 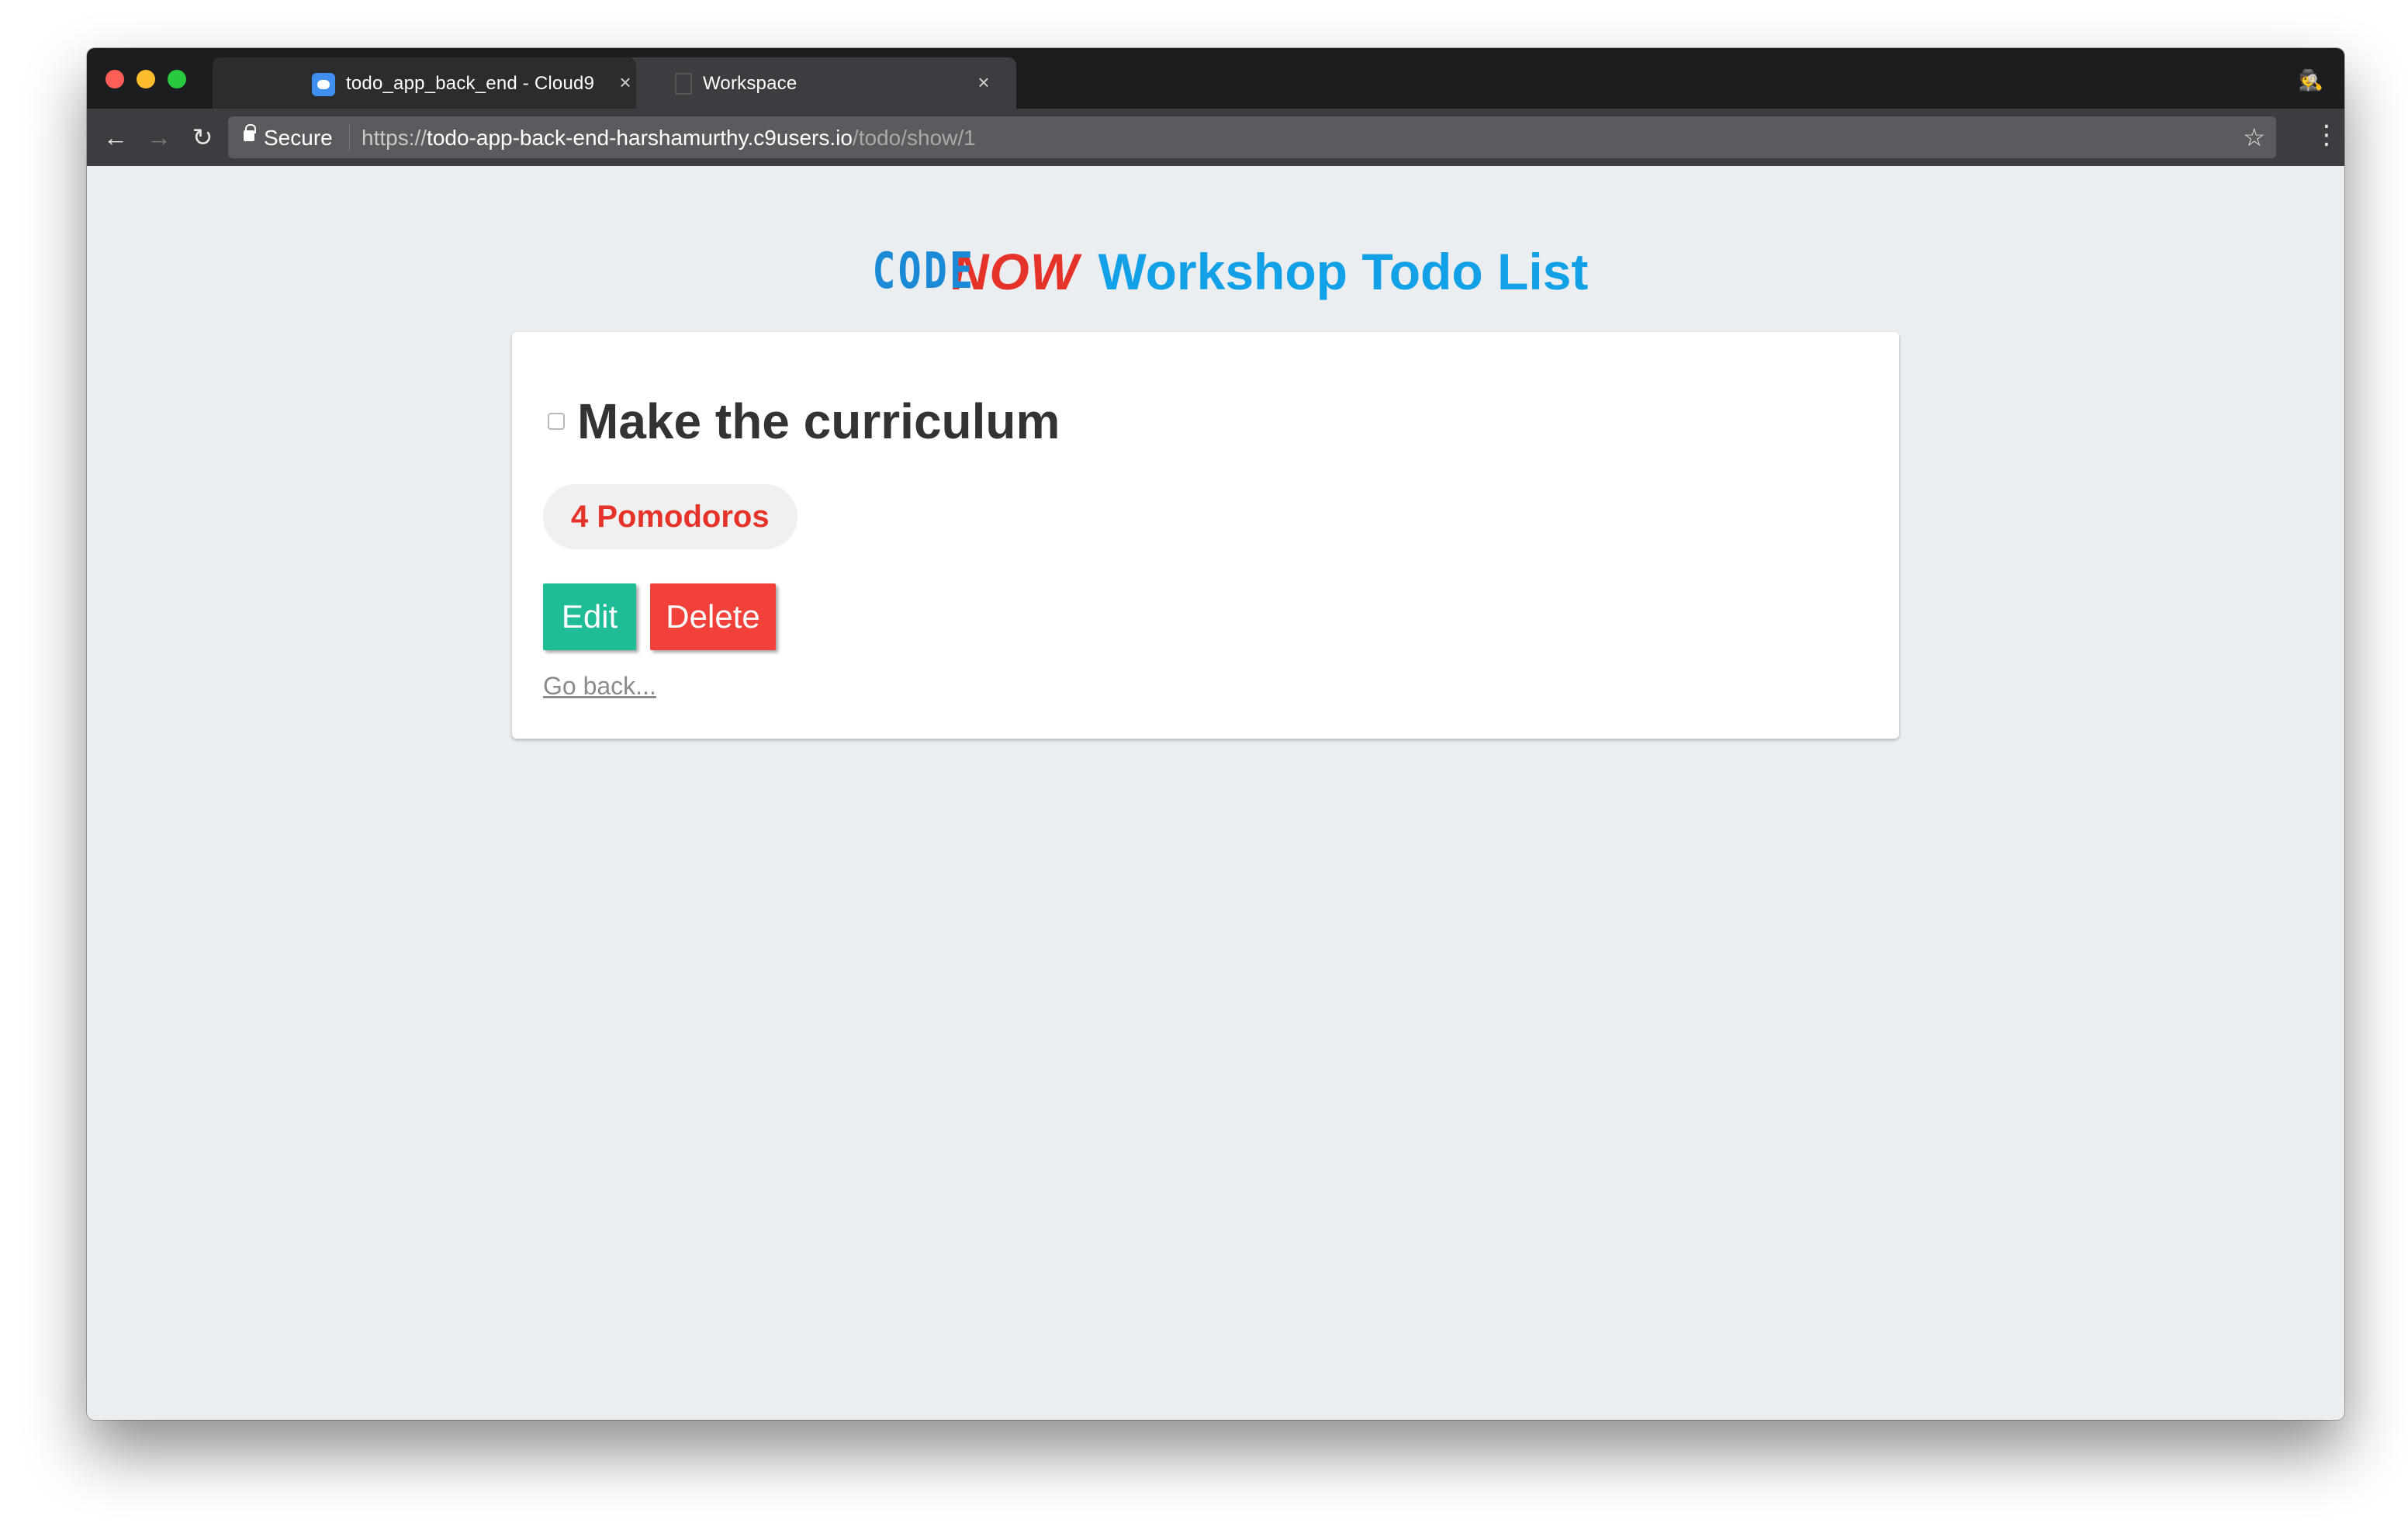 I want to click on todo-title: Make the curriculum, so click(x=818, y=421).